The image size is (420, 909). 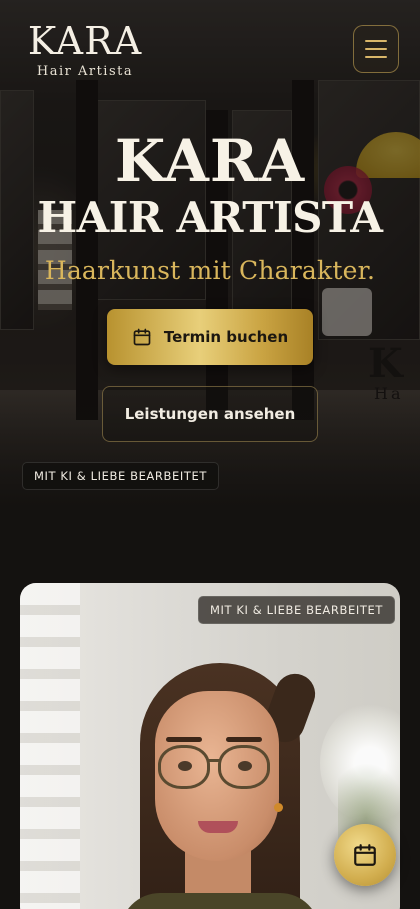 What do you see at coordinates (376, 49) in the screenshot?
I see `menu-button` at bounding box center [376, 49].